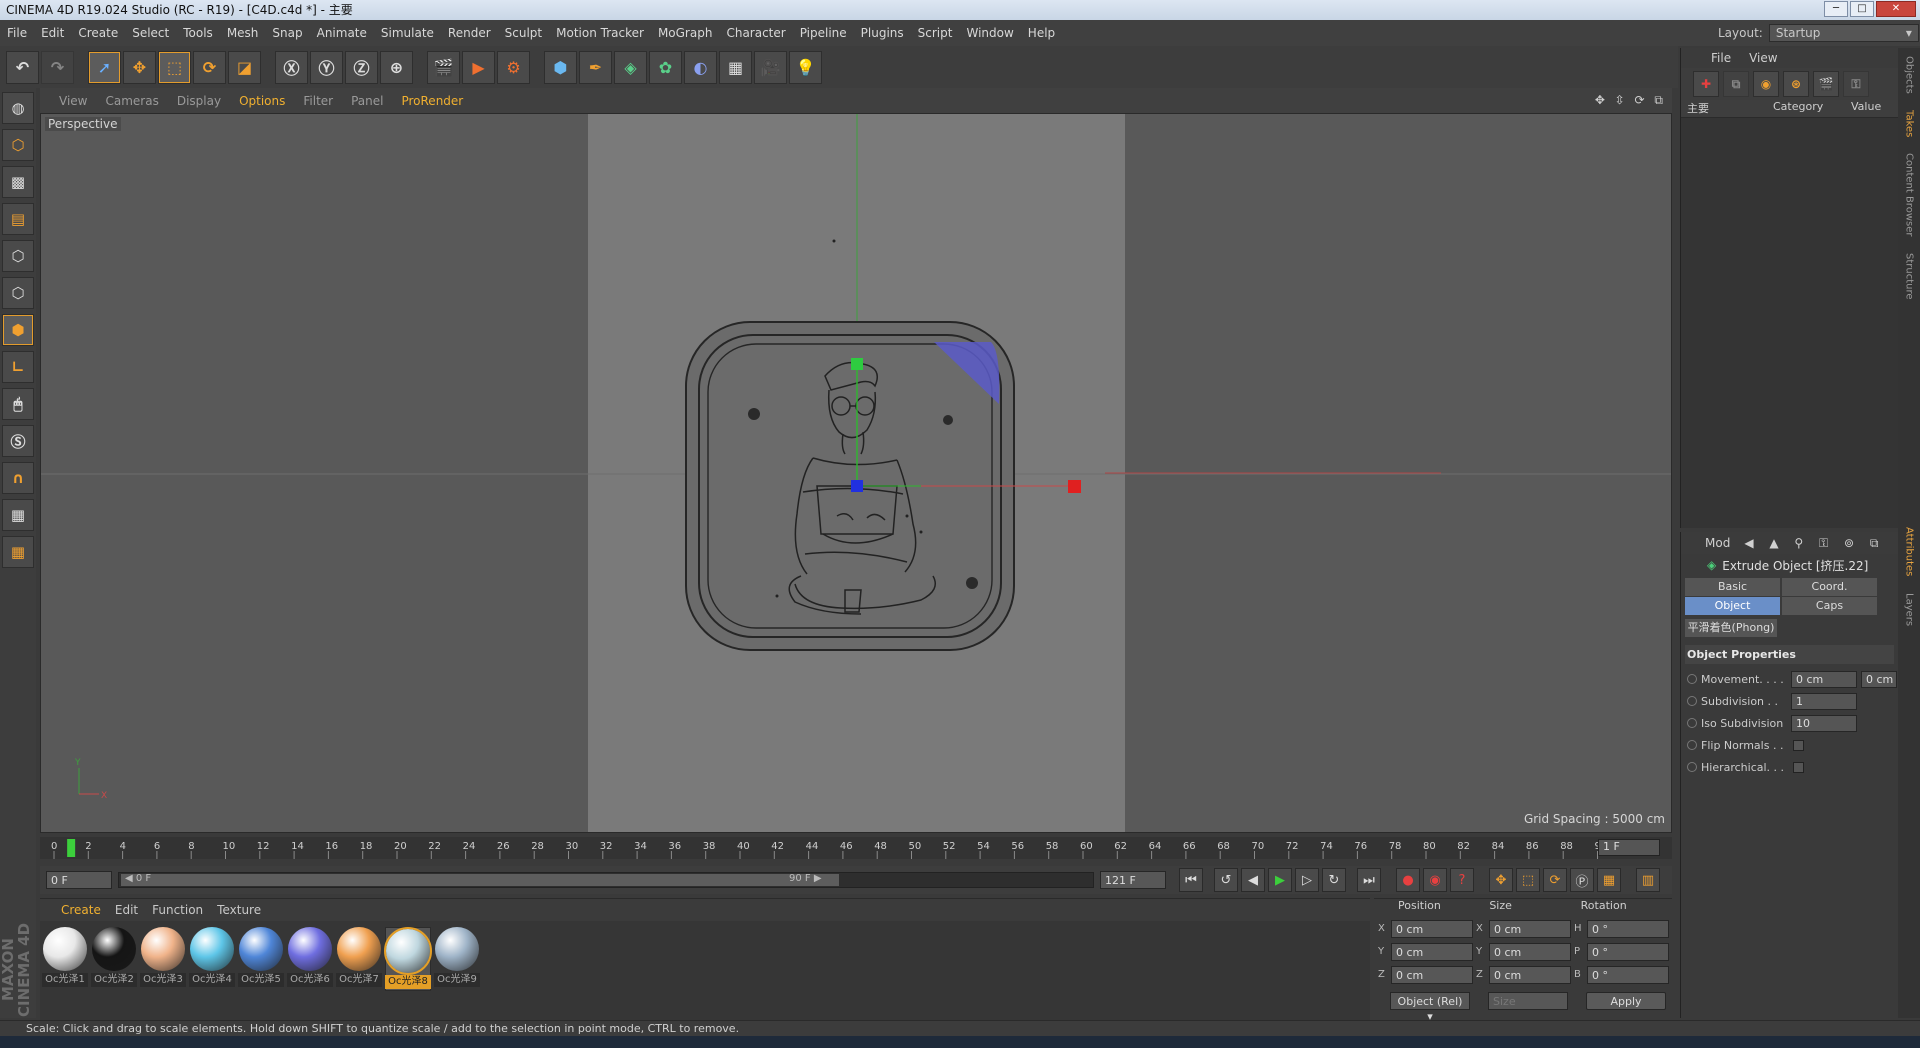 Image resolution: width=1920 pixels, height=1048 pixels. What do you see at coordinates (1530, 974) in the screenshot?
I see `size-z-field: 0 cm` at bounding box center [1530, 974].